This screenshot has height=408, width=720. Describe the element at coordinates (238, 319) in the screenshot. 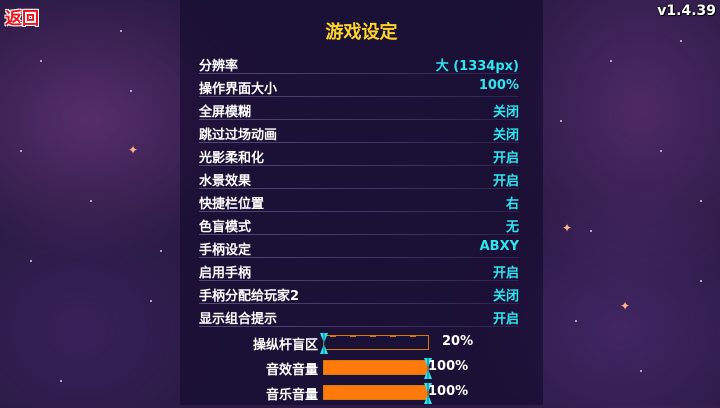

I see `setting-label: 显示组合提示` at that location.